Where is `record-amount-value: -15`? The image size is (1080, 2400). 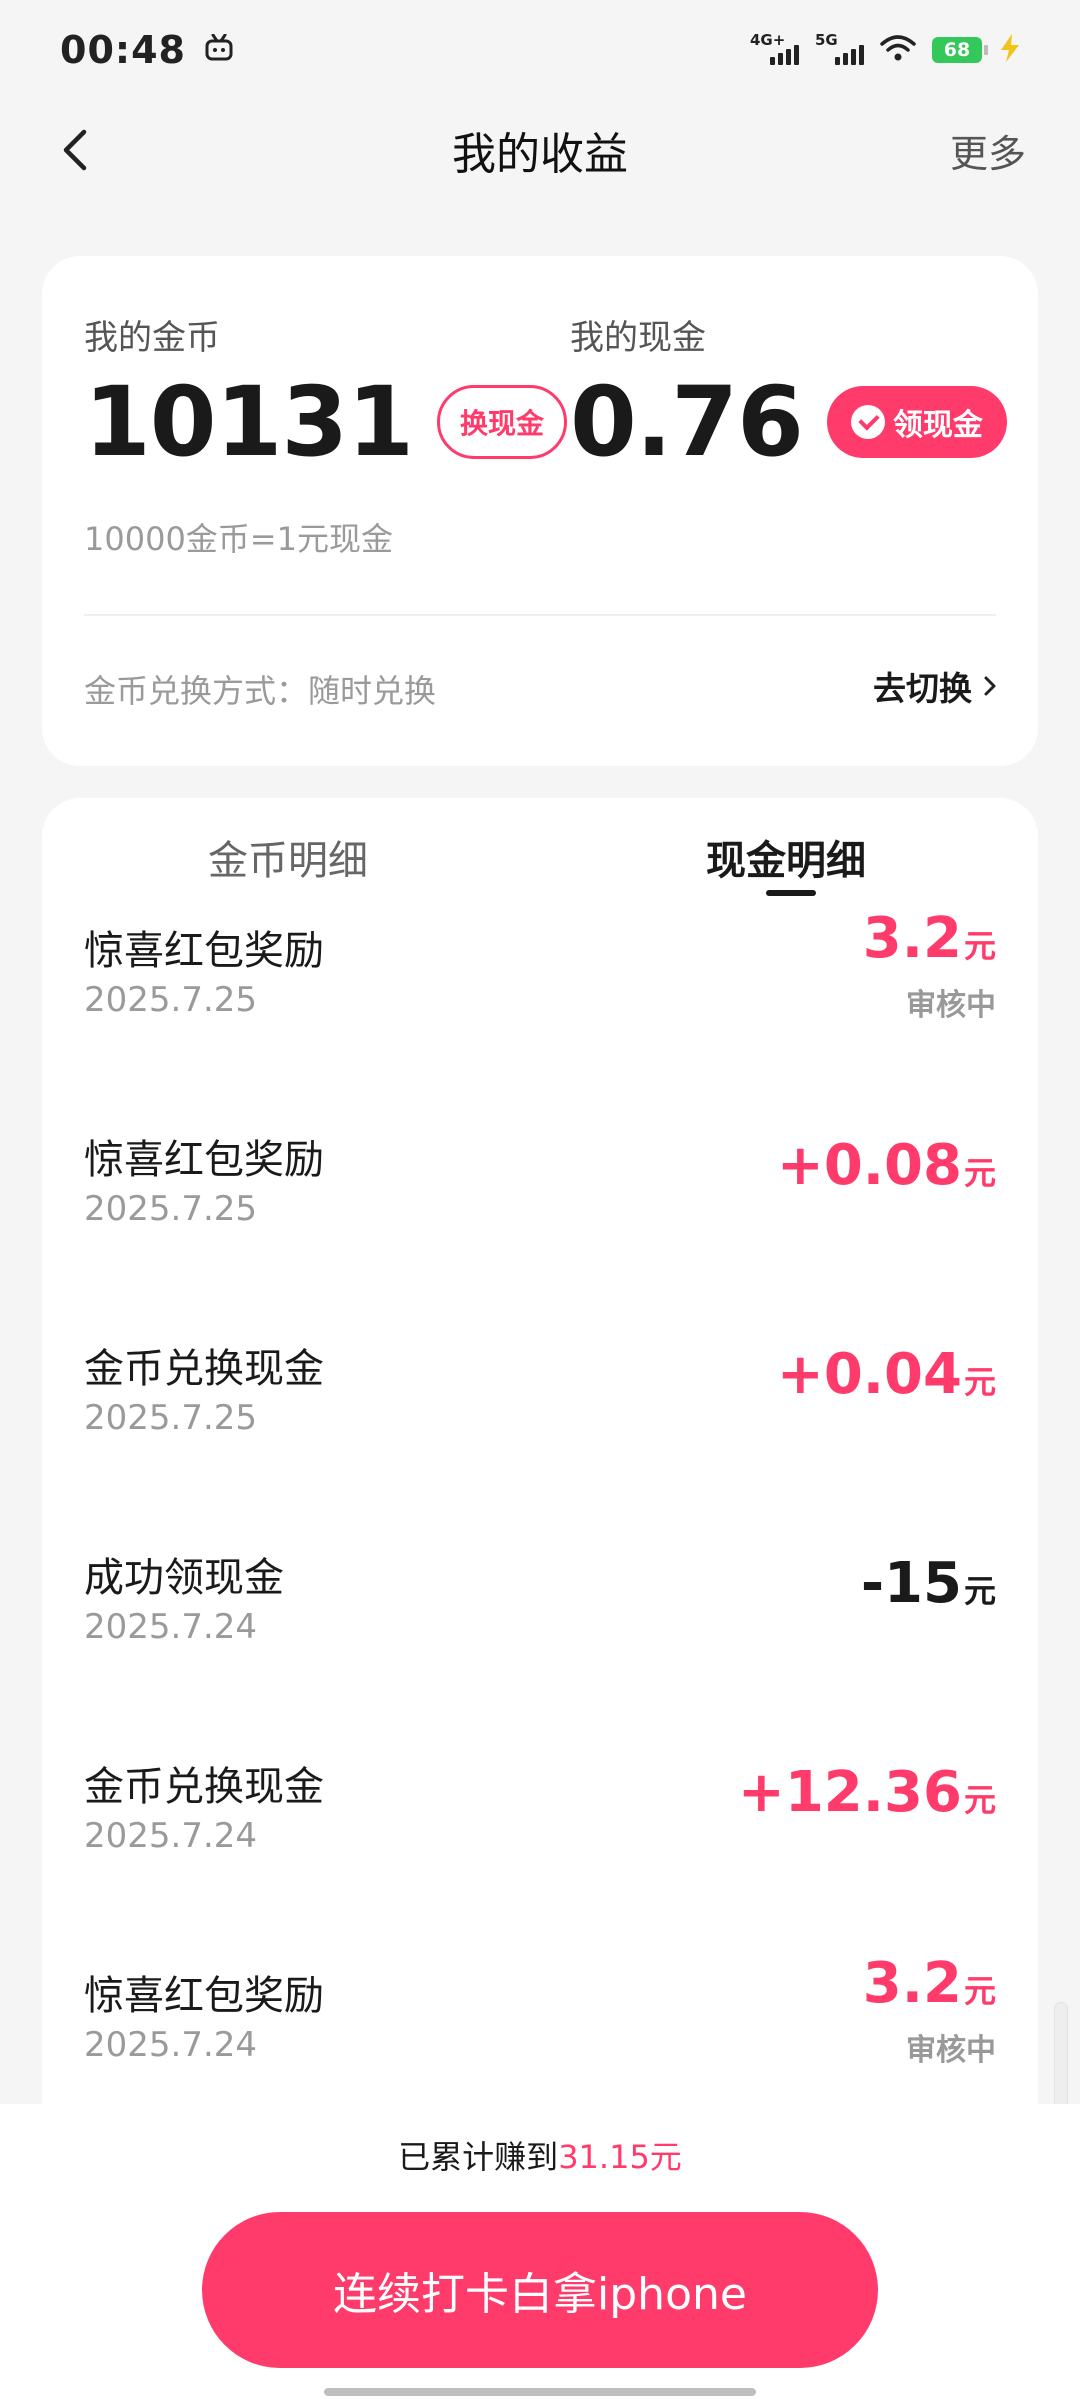 record-amount-value: -15 is located at coordinates (911, 1583).